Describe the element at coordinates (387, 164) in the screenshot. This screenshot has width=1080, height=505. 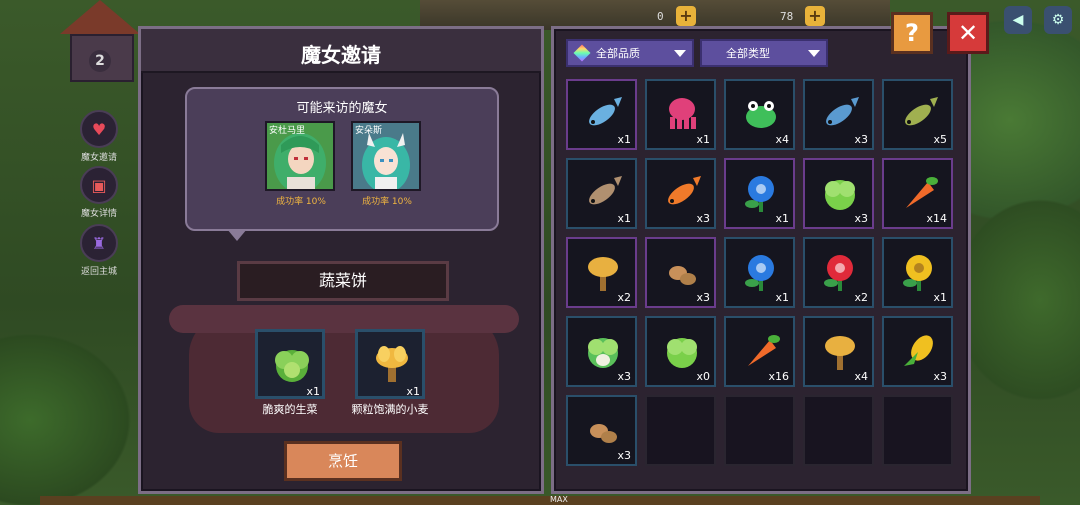
I see `witch-card: 安朵斯 成功率 10%` at that location.